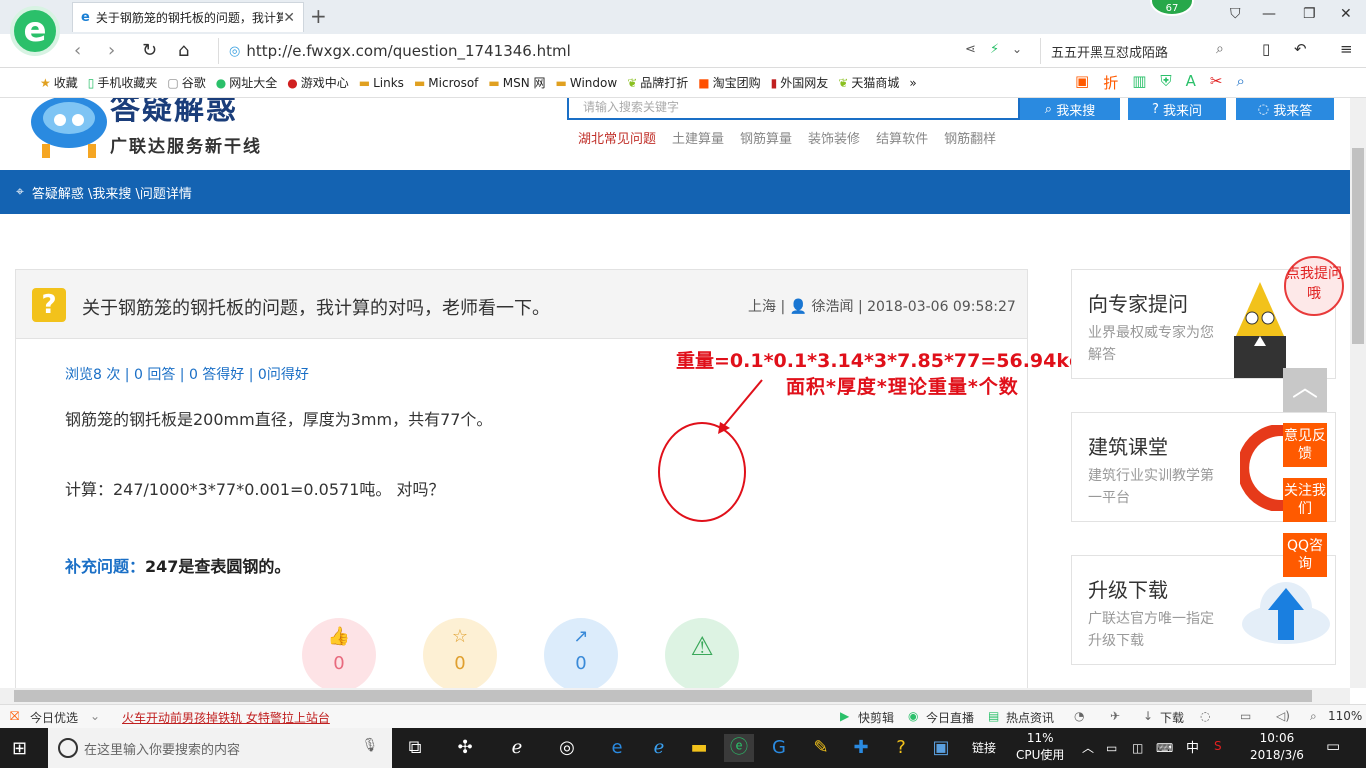 The image size is (1366, 768). Describe the element at coordinates (1314, 286) in the screenshot. I see `ask-bubble: 点我提问哦` at that location.